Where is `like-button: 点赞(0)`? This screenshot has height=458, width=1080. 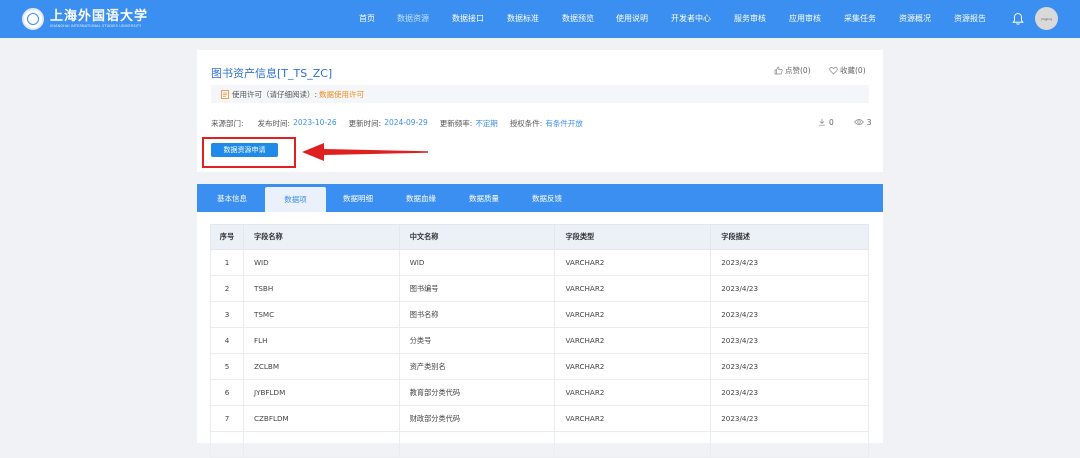
like-button: 点赞(0) is located at coordinates (792, 70).